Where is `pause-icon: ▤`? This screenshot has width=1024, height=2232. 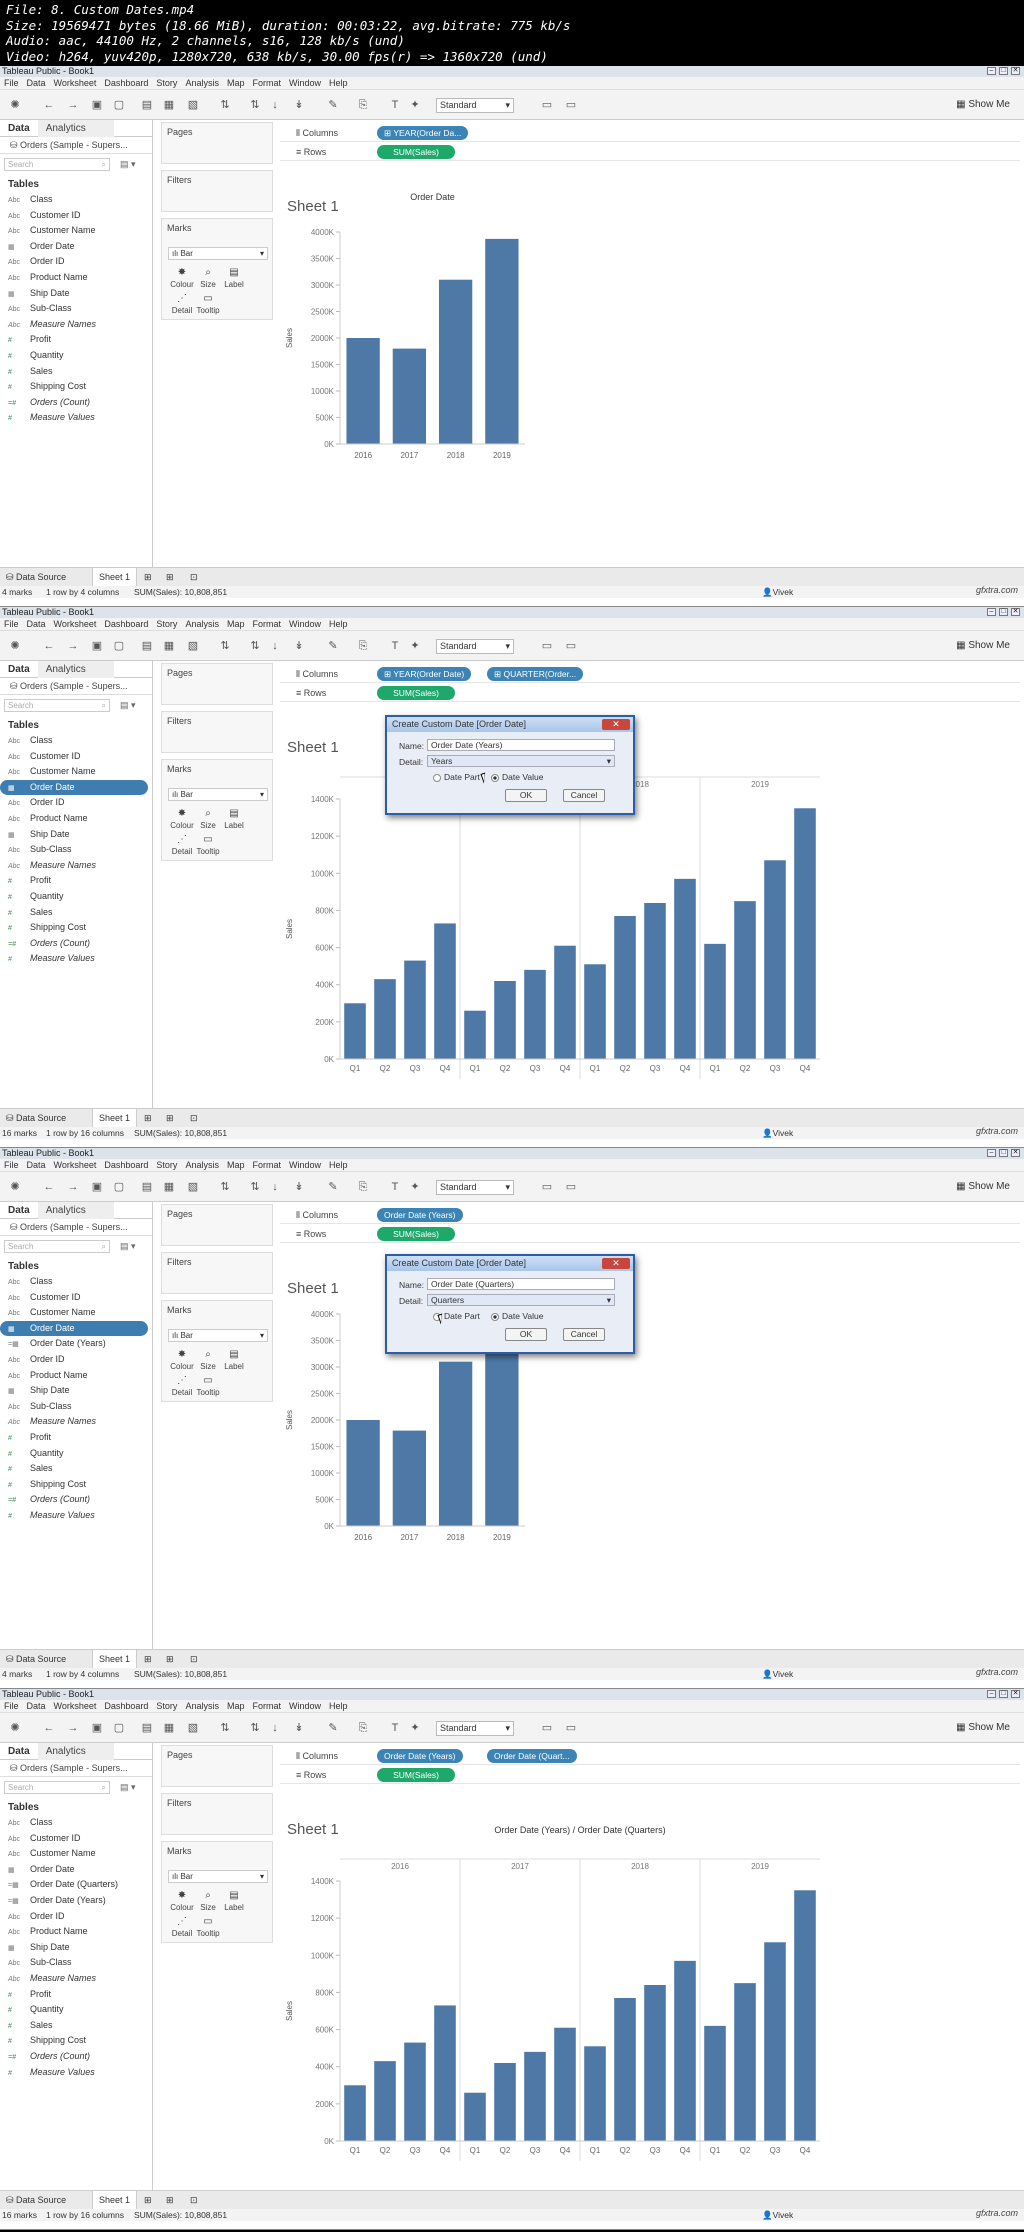 pause-icon: ▤ is located at coordinates (147, 646).